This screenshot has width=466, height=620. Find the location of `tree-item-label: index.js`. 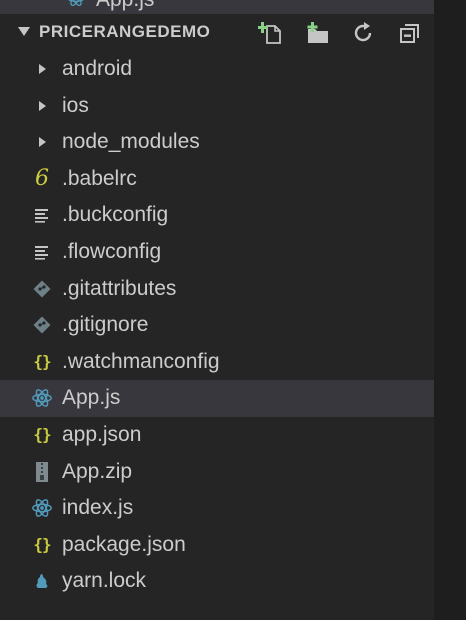

tree-item-label: index.js is located at coordinates (98, 508).